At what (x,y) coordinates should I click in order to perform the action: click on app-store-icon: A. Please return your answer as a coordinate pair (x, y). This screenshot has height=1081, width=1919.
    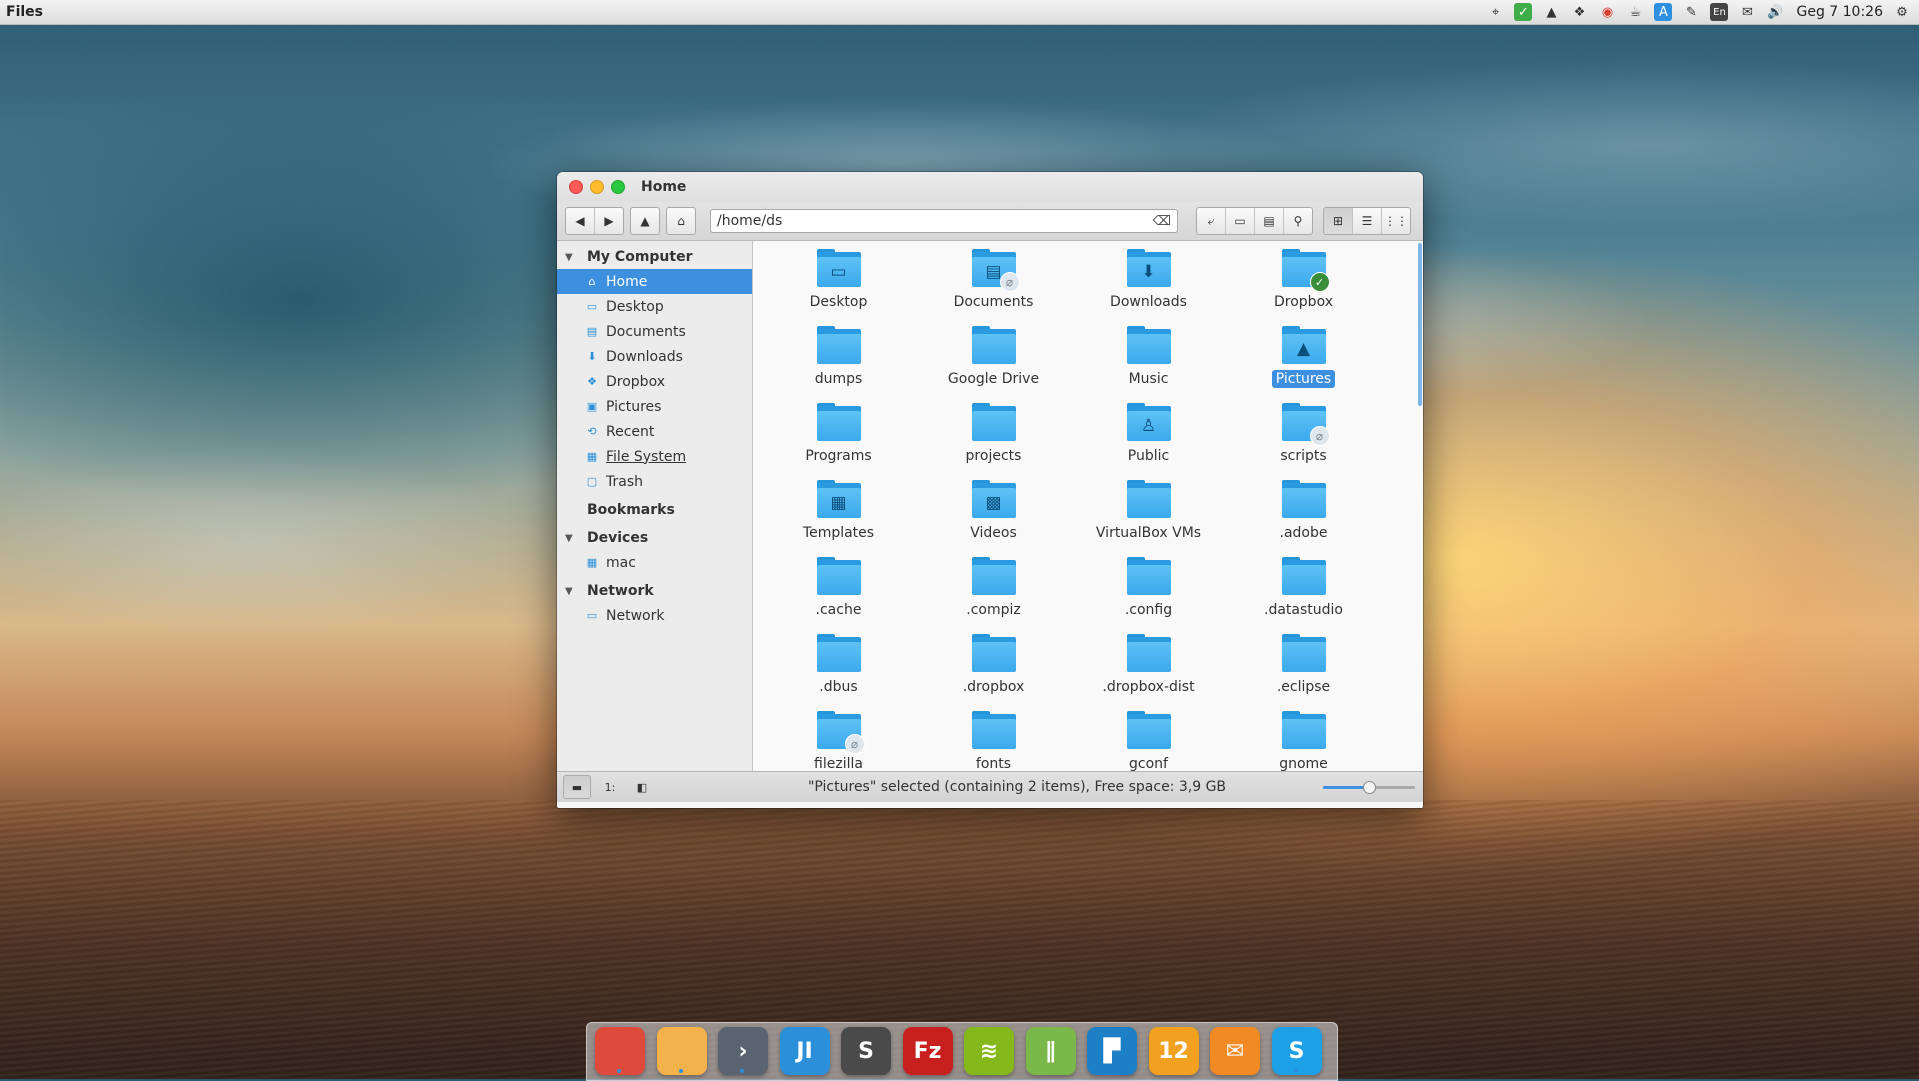
    Looking at the image, I should click on (1663, 12).